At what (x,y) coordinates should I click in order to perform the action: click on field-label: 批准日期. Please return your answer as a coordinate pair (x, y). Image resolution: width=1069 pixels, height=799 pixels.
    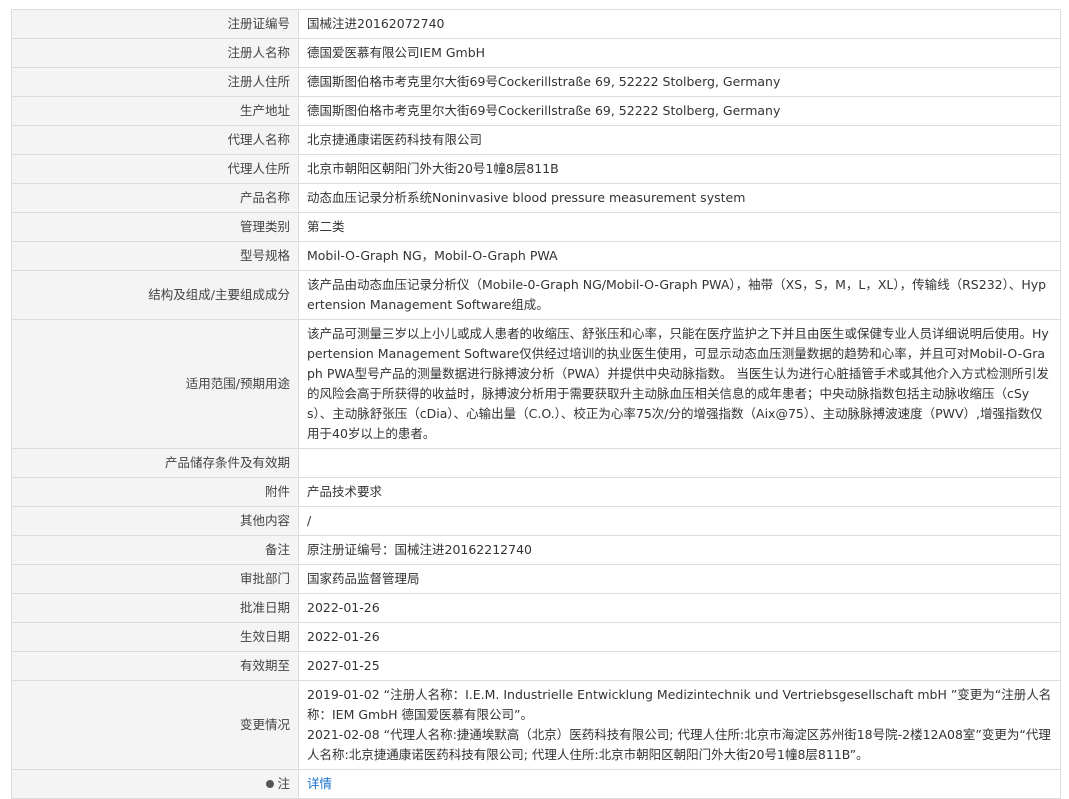
    Looking at the image, I should click on (155, 608).